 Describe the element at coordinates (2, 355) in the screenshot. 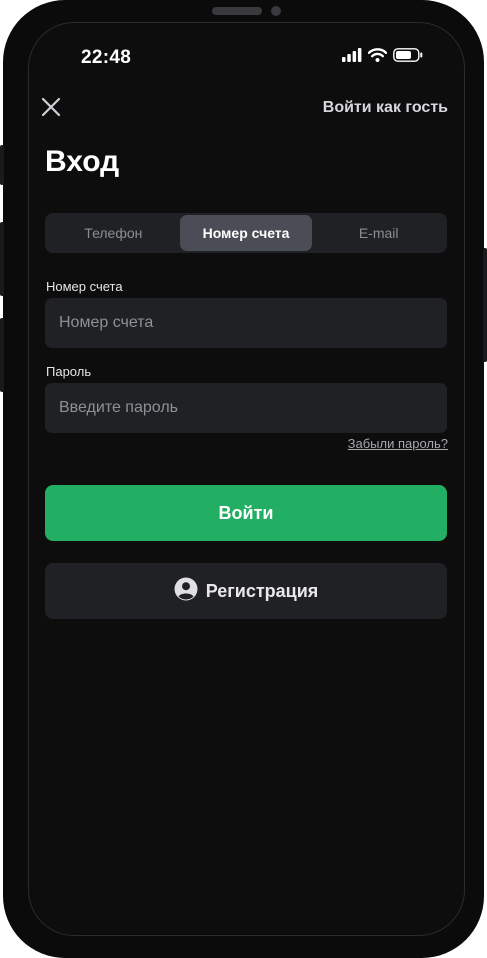

I see `volume-down-button` at that location.